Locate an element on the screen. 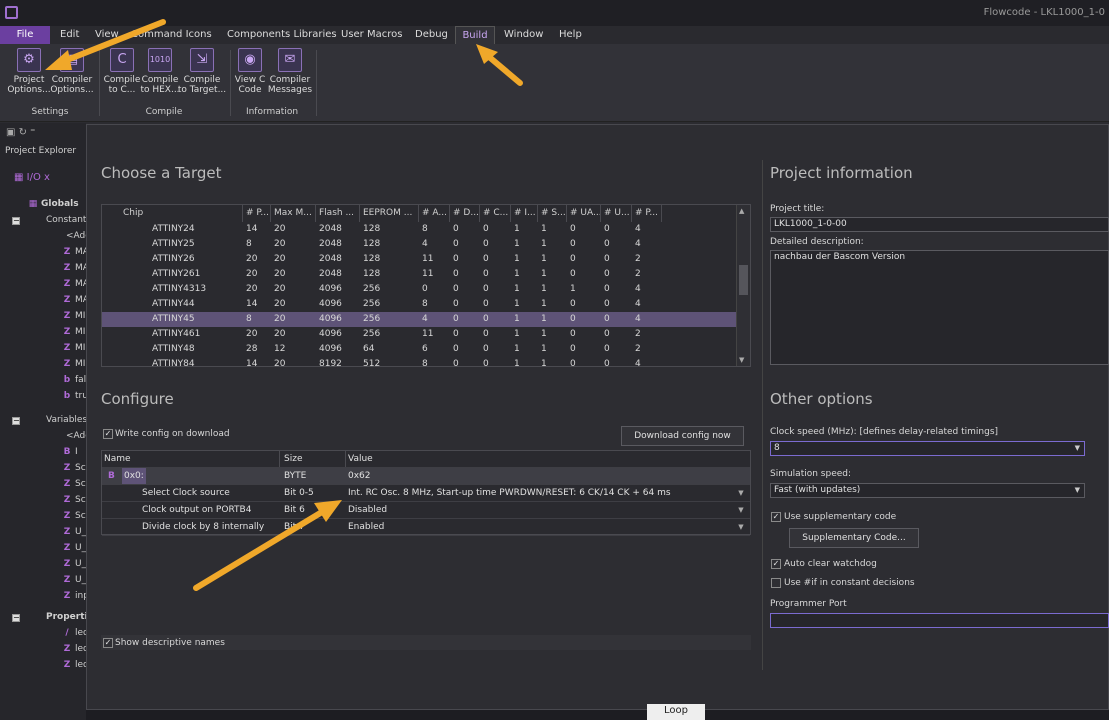  config-row-byte: B 0x0: BYTE 0x62 is located at coordinates (426, 476).